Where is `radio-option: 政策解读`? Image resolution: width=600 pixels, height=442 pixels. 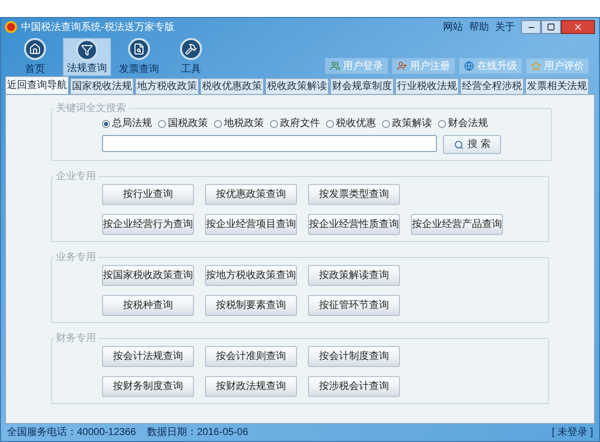
radio-option: 政策解读 is located at coordinates (407, 123).